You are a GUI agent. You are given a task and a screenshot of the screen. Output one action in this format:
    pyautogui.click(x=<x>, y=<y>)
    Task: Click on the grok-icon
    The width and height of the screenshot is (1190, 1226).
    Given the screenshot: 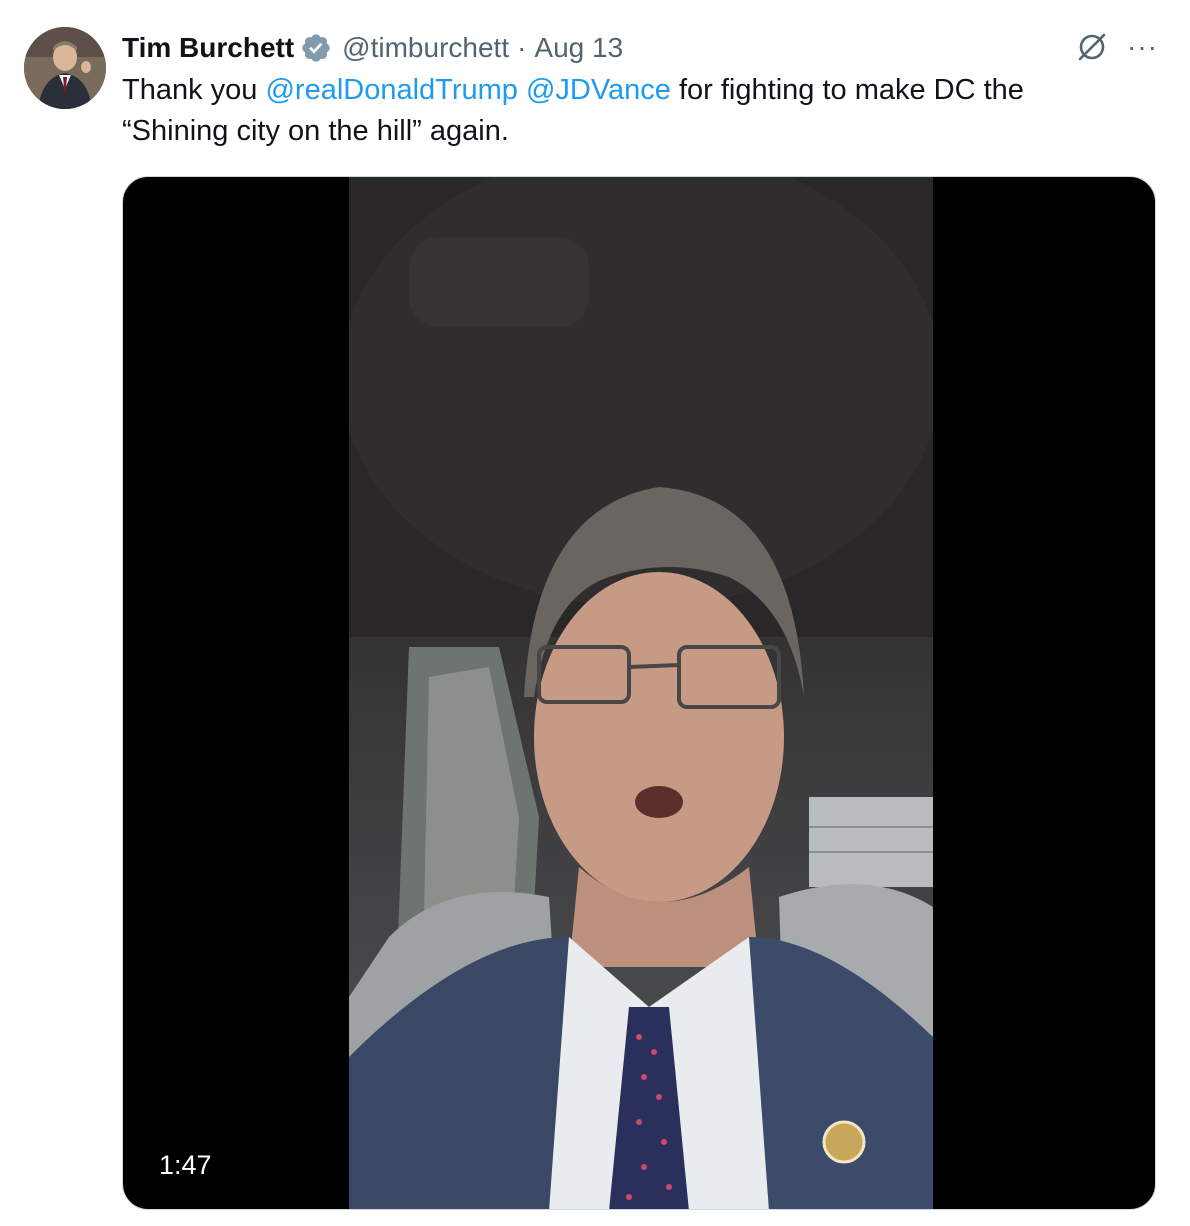 What is the action you would take?
    pyautogui.click(x=1092, y=47)
    